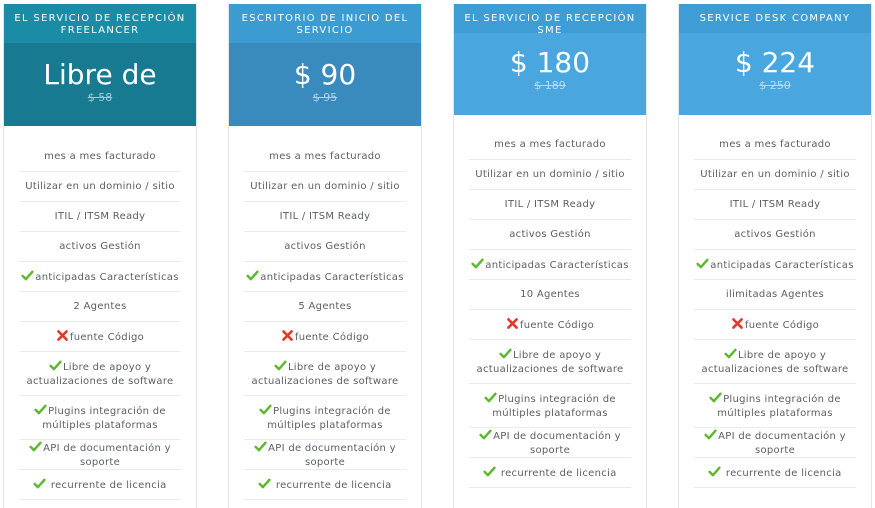  Describe the element at coordinates (775, 62) in the screenshot. I see `plan-price: $ 224` at that location.